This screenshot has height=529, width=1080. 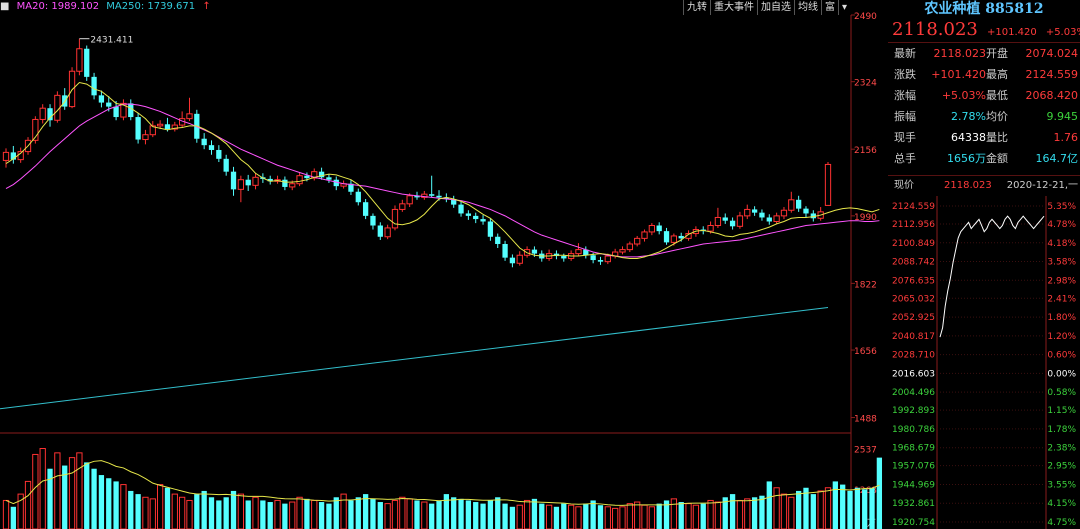 I want to click on instrument-title: 农业种植 885812, so click(x=984, y=9).